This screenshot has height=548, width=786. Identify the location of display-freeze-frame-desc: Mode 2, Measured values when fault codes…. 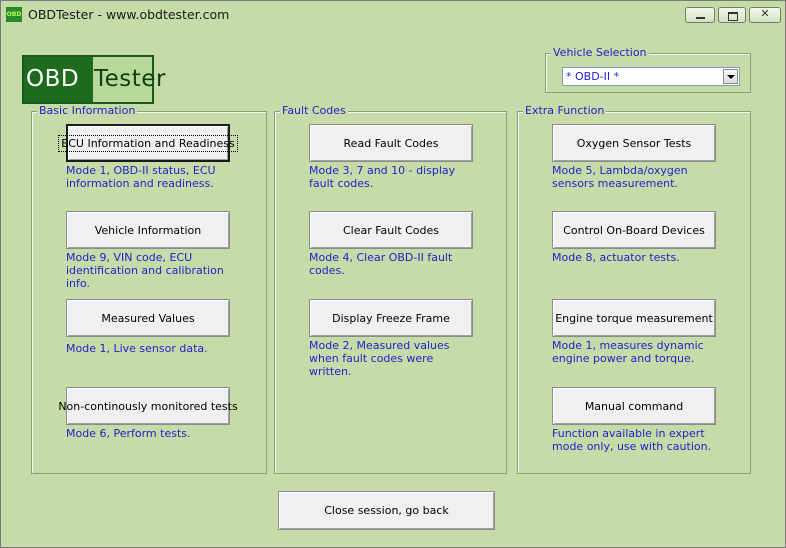
(379, 358).